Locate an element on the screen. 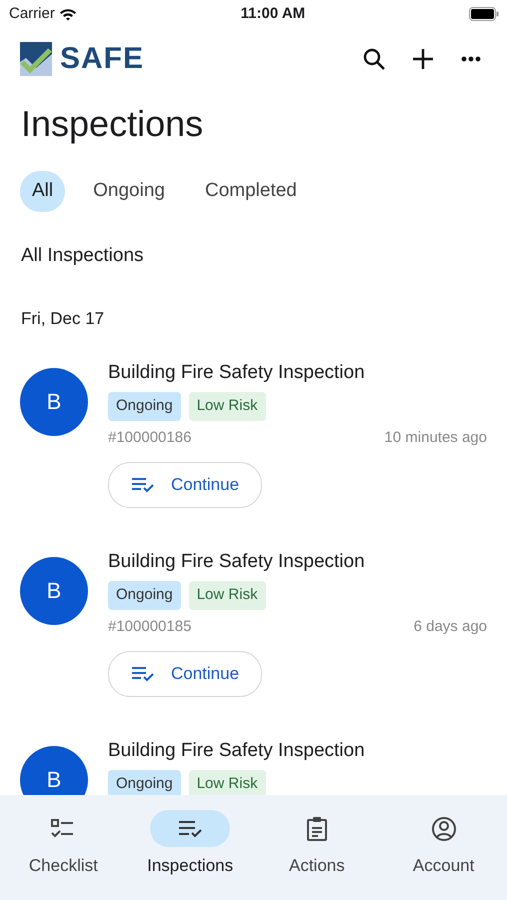  logo-icon is located at coordinates (36, 59).